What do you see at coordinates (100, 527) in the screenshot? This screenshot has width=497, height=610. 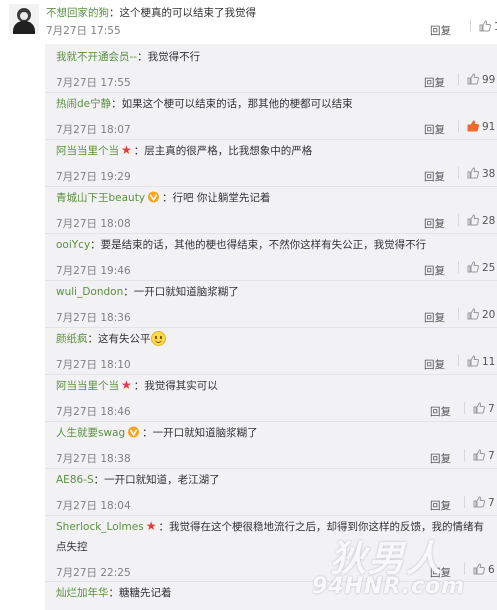 I see `reply-username: Sherlock_Lolmes` at bounding box center [100, 527].